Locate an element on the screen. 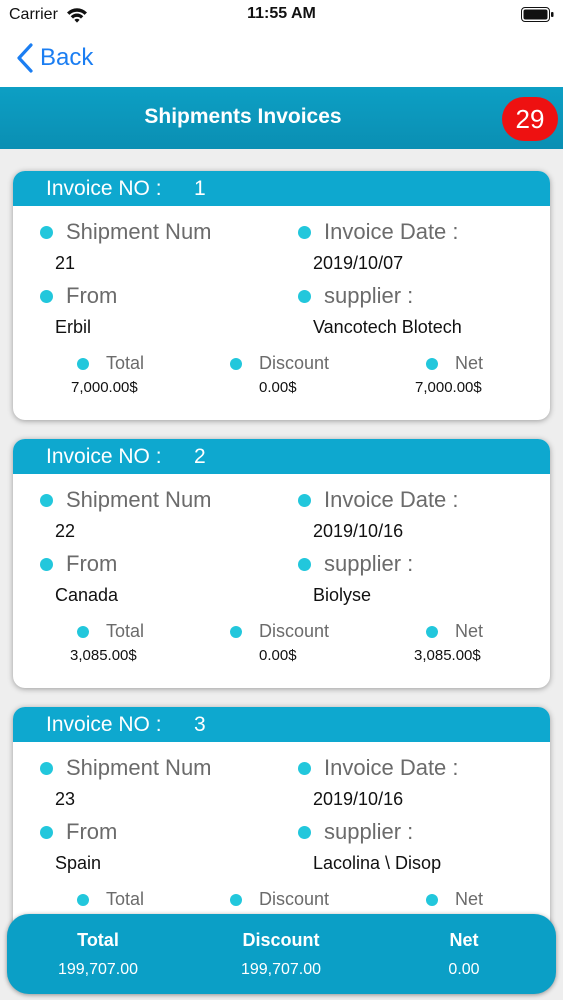 This screenshot has height=1000, width=563. invoice-date-value: 2019/10/07 is located at coordinates (358, 263).